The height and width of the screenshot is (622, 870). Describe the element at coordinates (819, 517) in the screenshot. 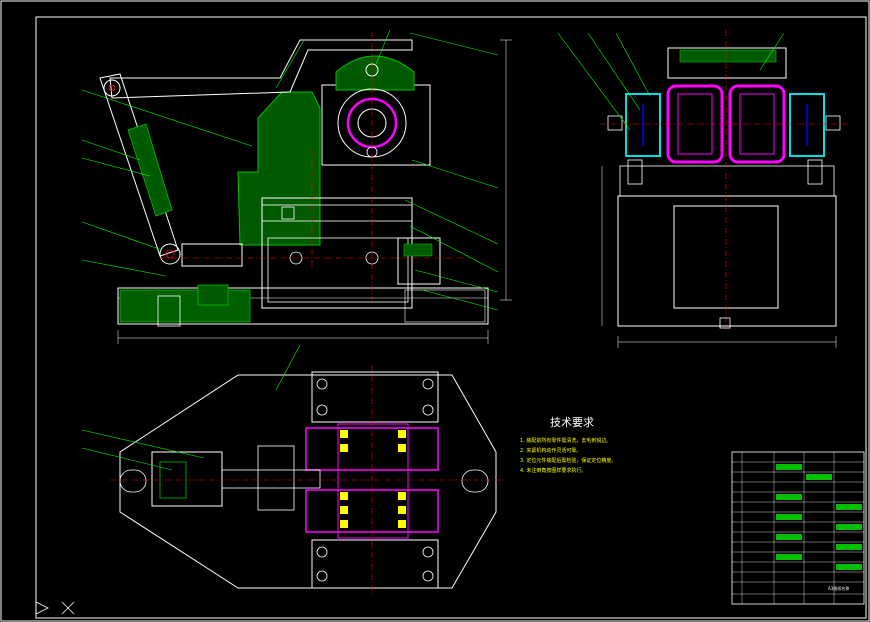

I see `title-block-fills` at that location.